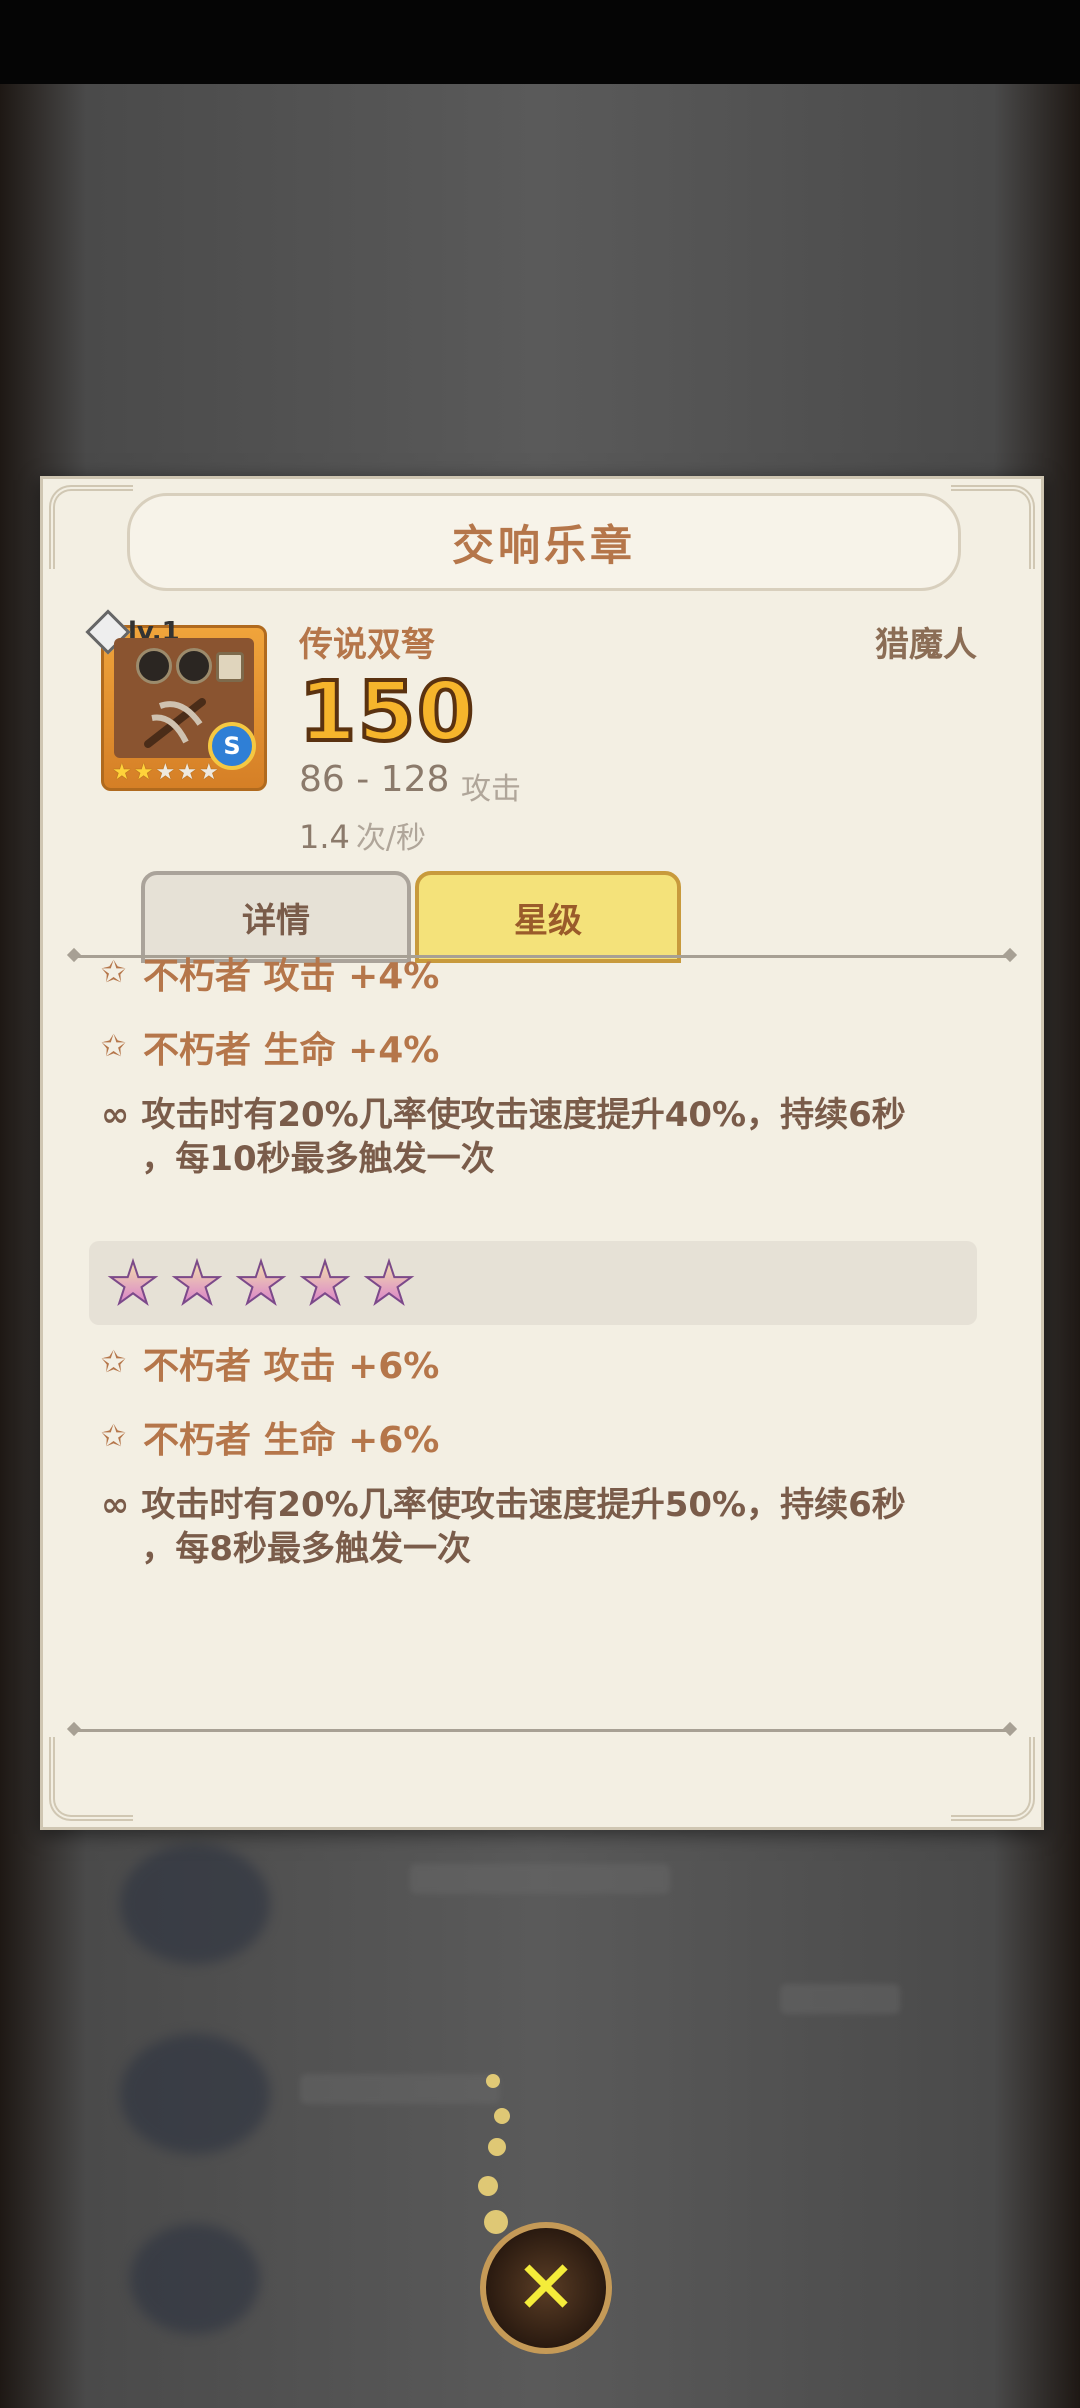 The width and height of the screenshot is (1080, 2408). Describe the element at coordinates (523, 1505) in the screenshot. I see `skill-text-line1: 攻击时有20%几率使攻击速度提升50%，持续6秒` at that location.